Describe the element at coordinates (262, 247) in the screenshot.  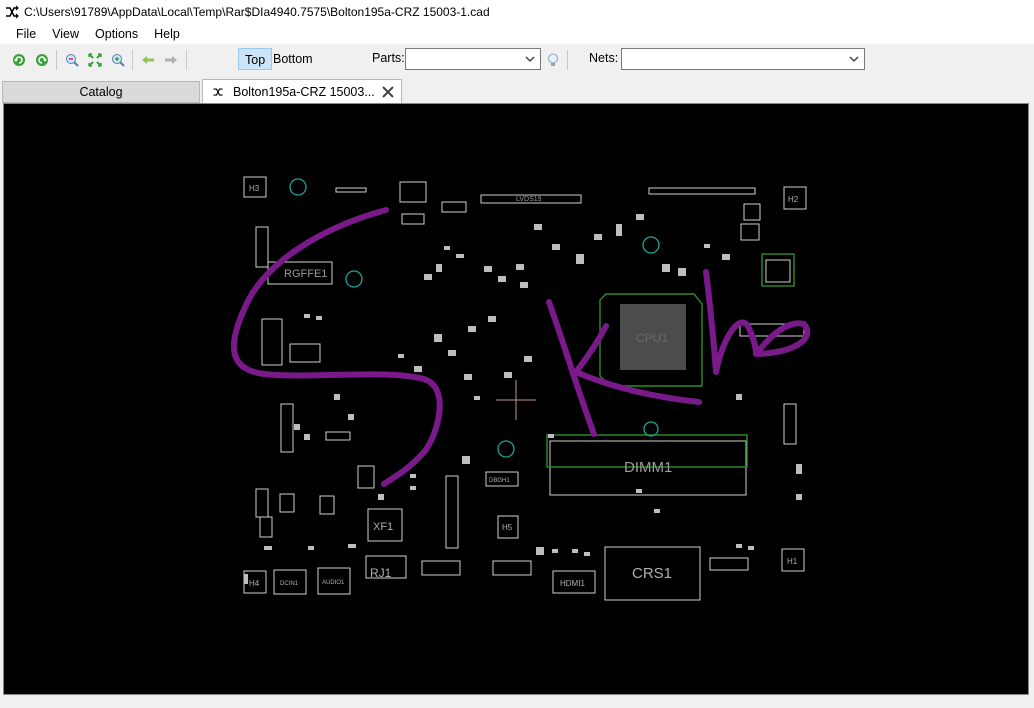
I see `vertical-connector` at that location.